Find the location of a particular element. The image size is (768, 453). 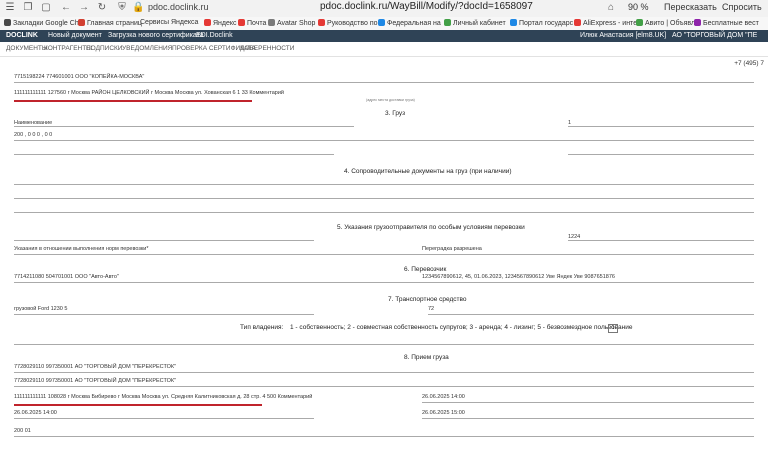

section-carrier-title: 6. Перевозчик is located at coordinates (425, 269).